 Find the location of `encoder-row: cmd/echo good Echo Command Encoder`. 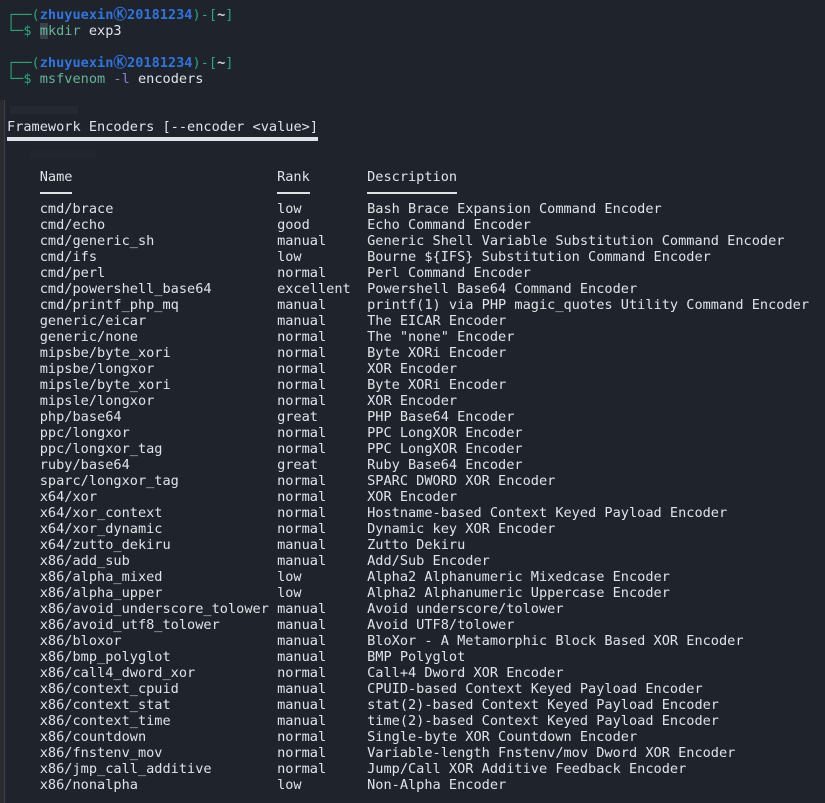

encoder-row: cmd/echo good Echo Command Encoder is located at coordinates (416, 225).